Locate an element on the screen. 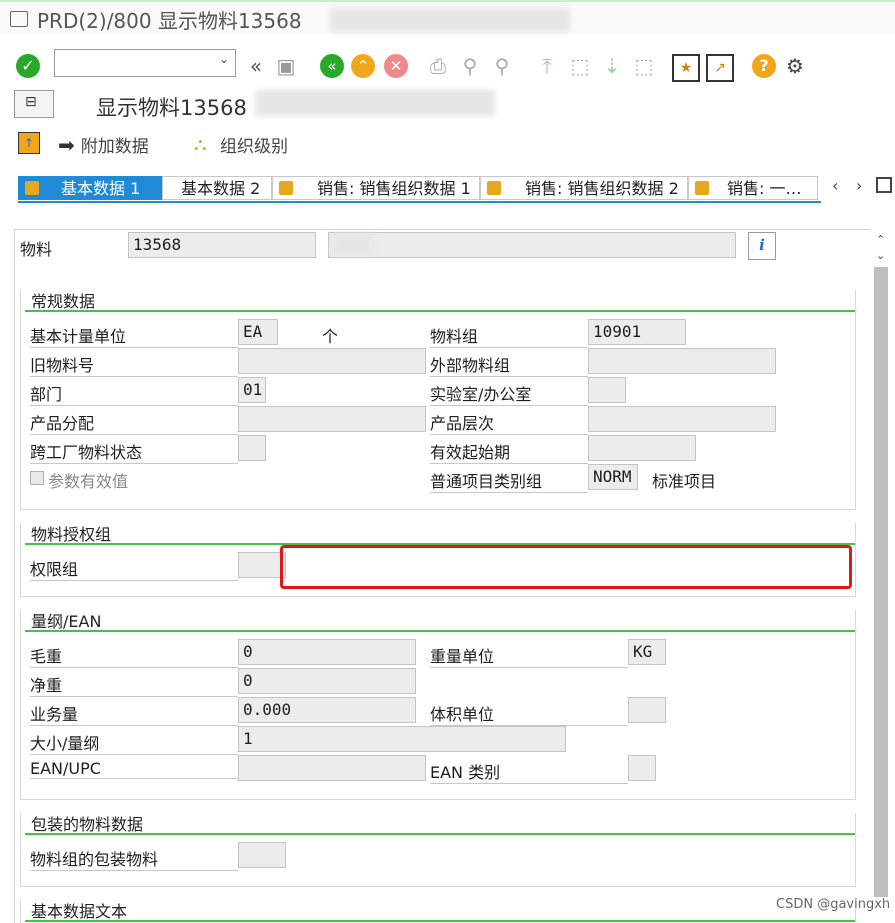 Image resolution: width=895 pixels, height=923 pixels. views-icon: ↑ is located at coordinates (29, 143).